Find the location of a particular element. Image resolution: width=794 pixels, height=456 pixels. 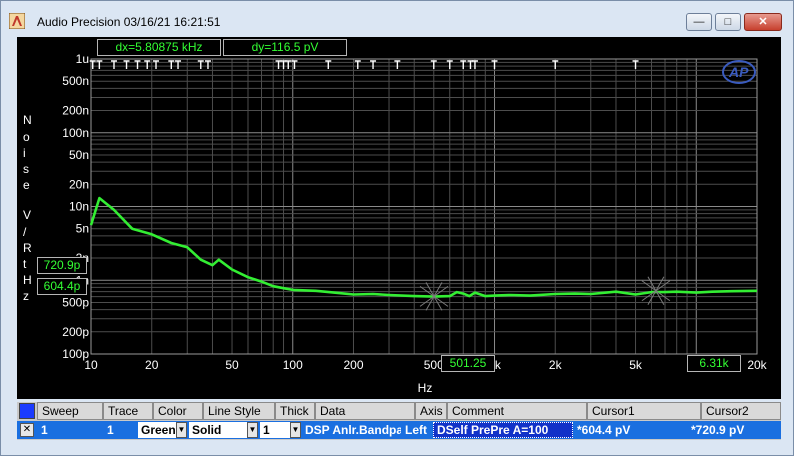

minimize-icon: — is located at coordinates (699, 22).